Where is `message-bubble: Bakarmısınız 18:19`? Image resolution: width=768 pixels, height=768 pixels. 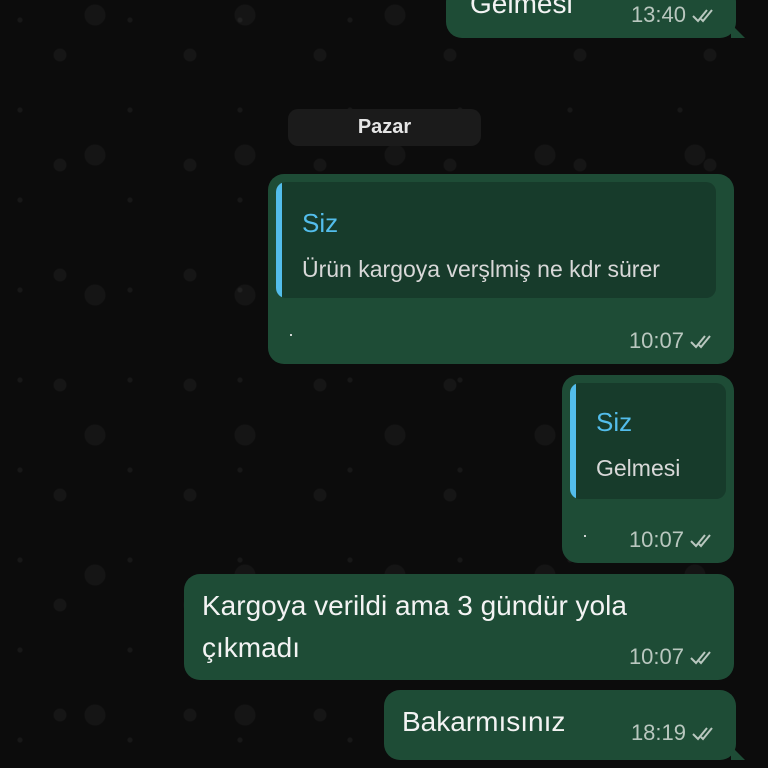 message-bubble: Bakarmısınız 18:19 is located at coordinates (564, 725).